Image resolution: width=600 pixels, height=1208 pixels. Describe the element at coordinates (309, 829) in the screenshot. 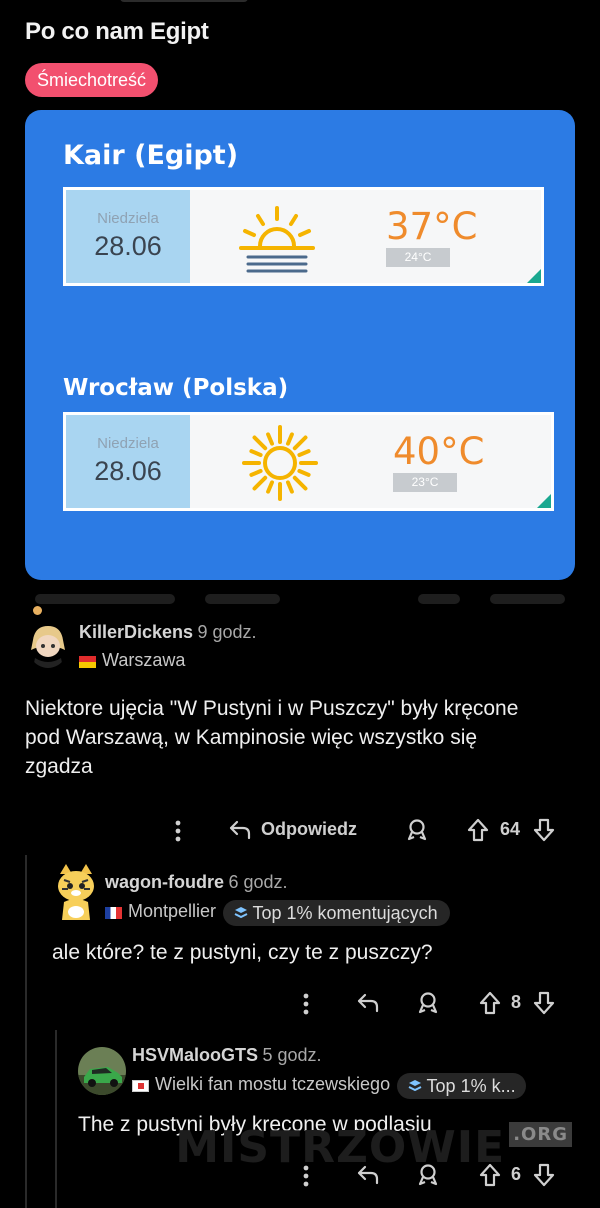

I see `reply-button: Odpowiedz` at that location.